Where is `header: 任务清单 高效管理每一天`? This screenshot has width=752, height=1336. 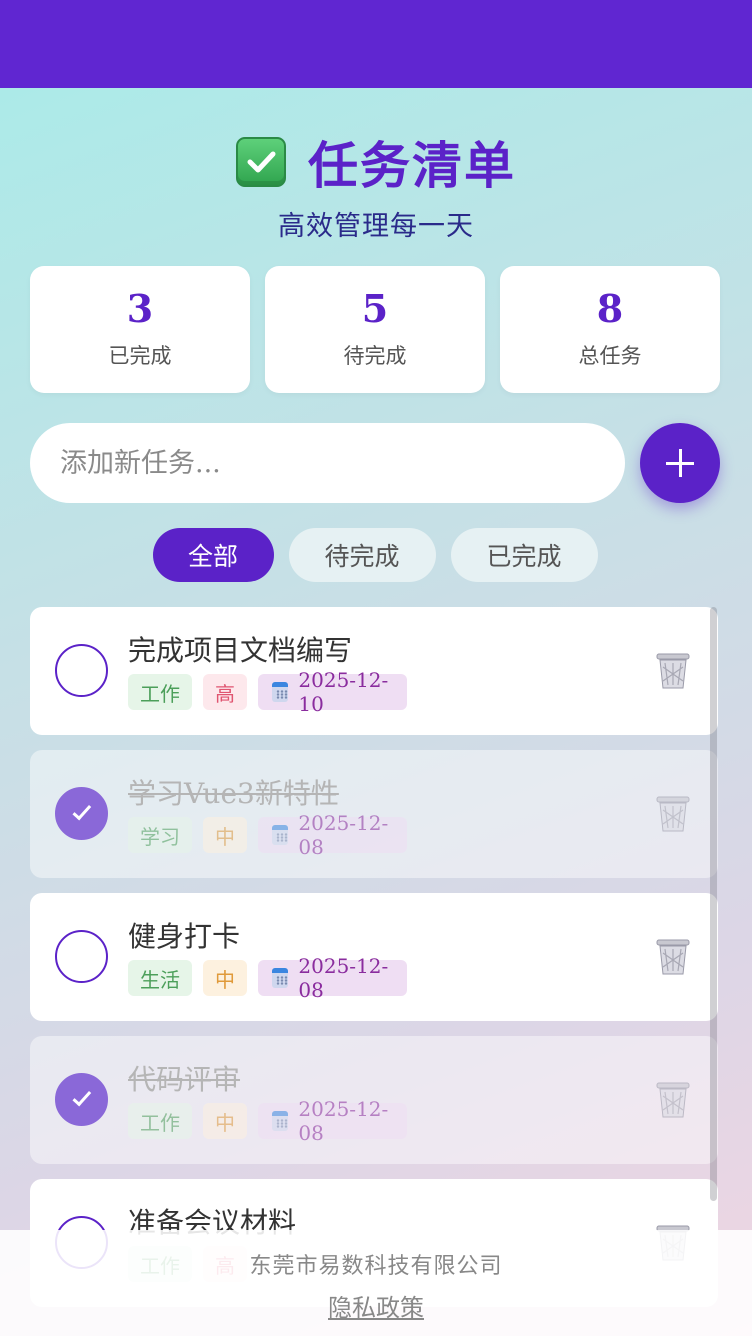 header: 任务清单 高效管理每一天 is located at coordinates (376, 185).